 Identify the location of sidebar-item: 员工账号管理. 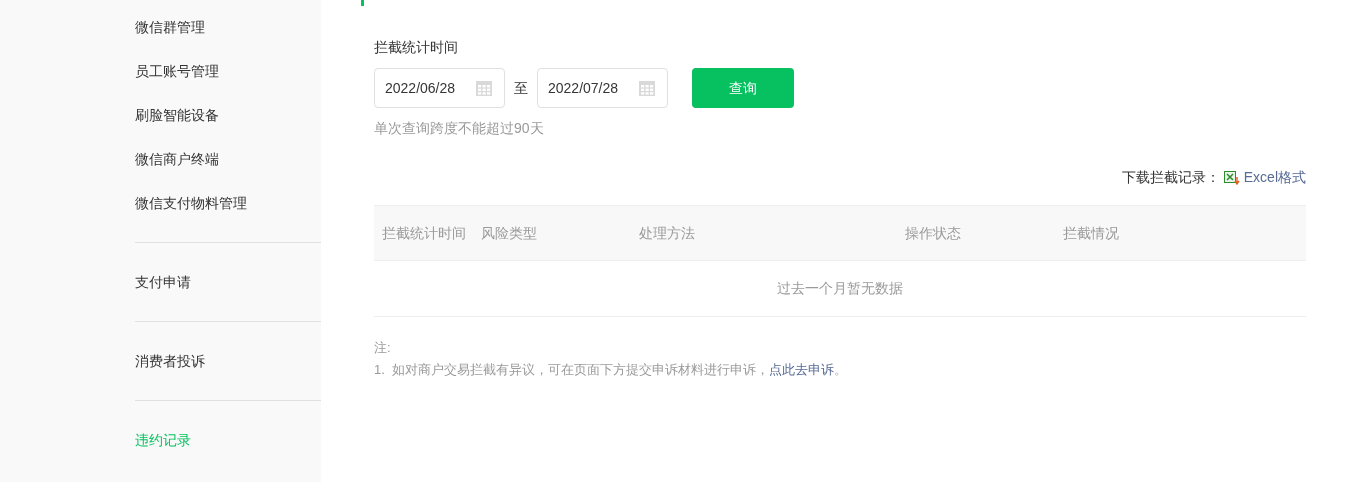
(177, 71).